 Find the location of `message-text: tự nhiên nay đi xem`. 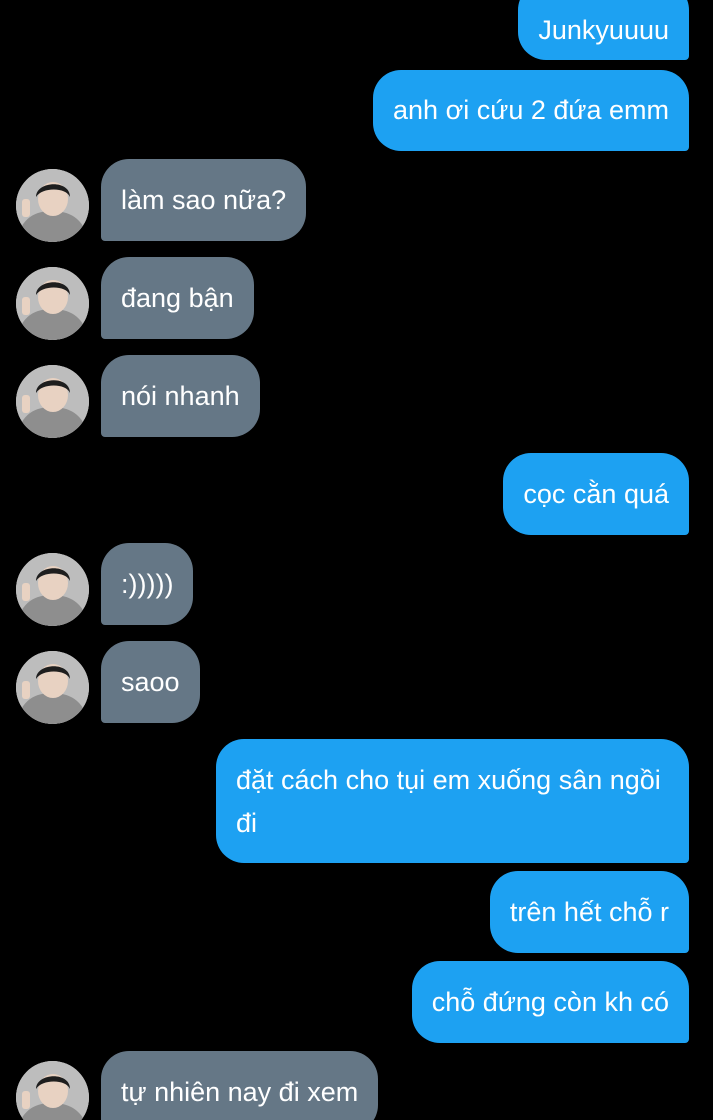

message-text: tự nhiên nay đi xem is located at coordinates (240, 1091).